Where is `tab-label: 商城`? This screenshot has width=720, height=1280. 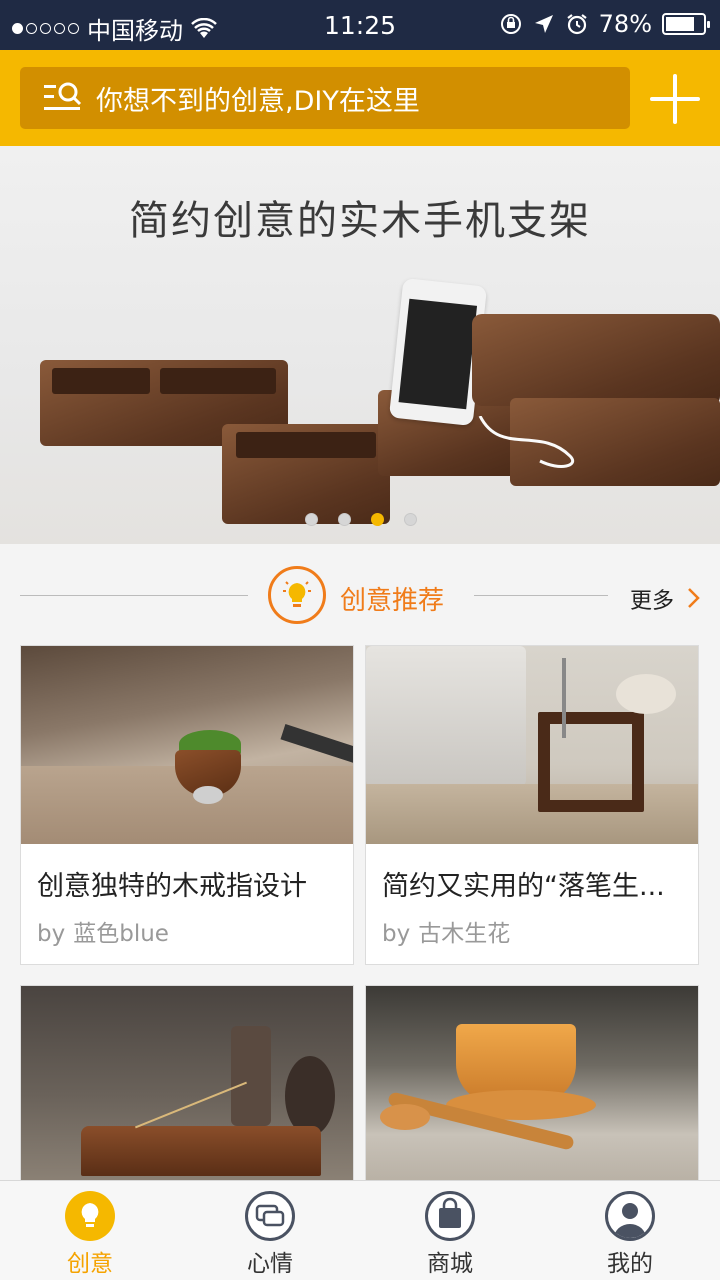 tab-label: 商城 is located at coordinates (450, 1264).